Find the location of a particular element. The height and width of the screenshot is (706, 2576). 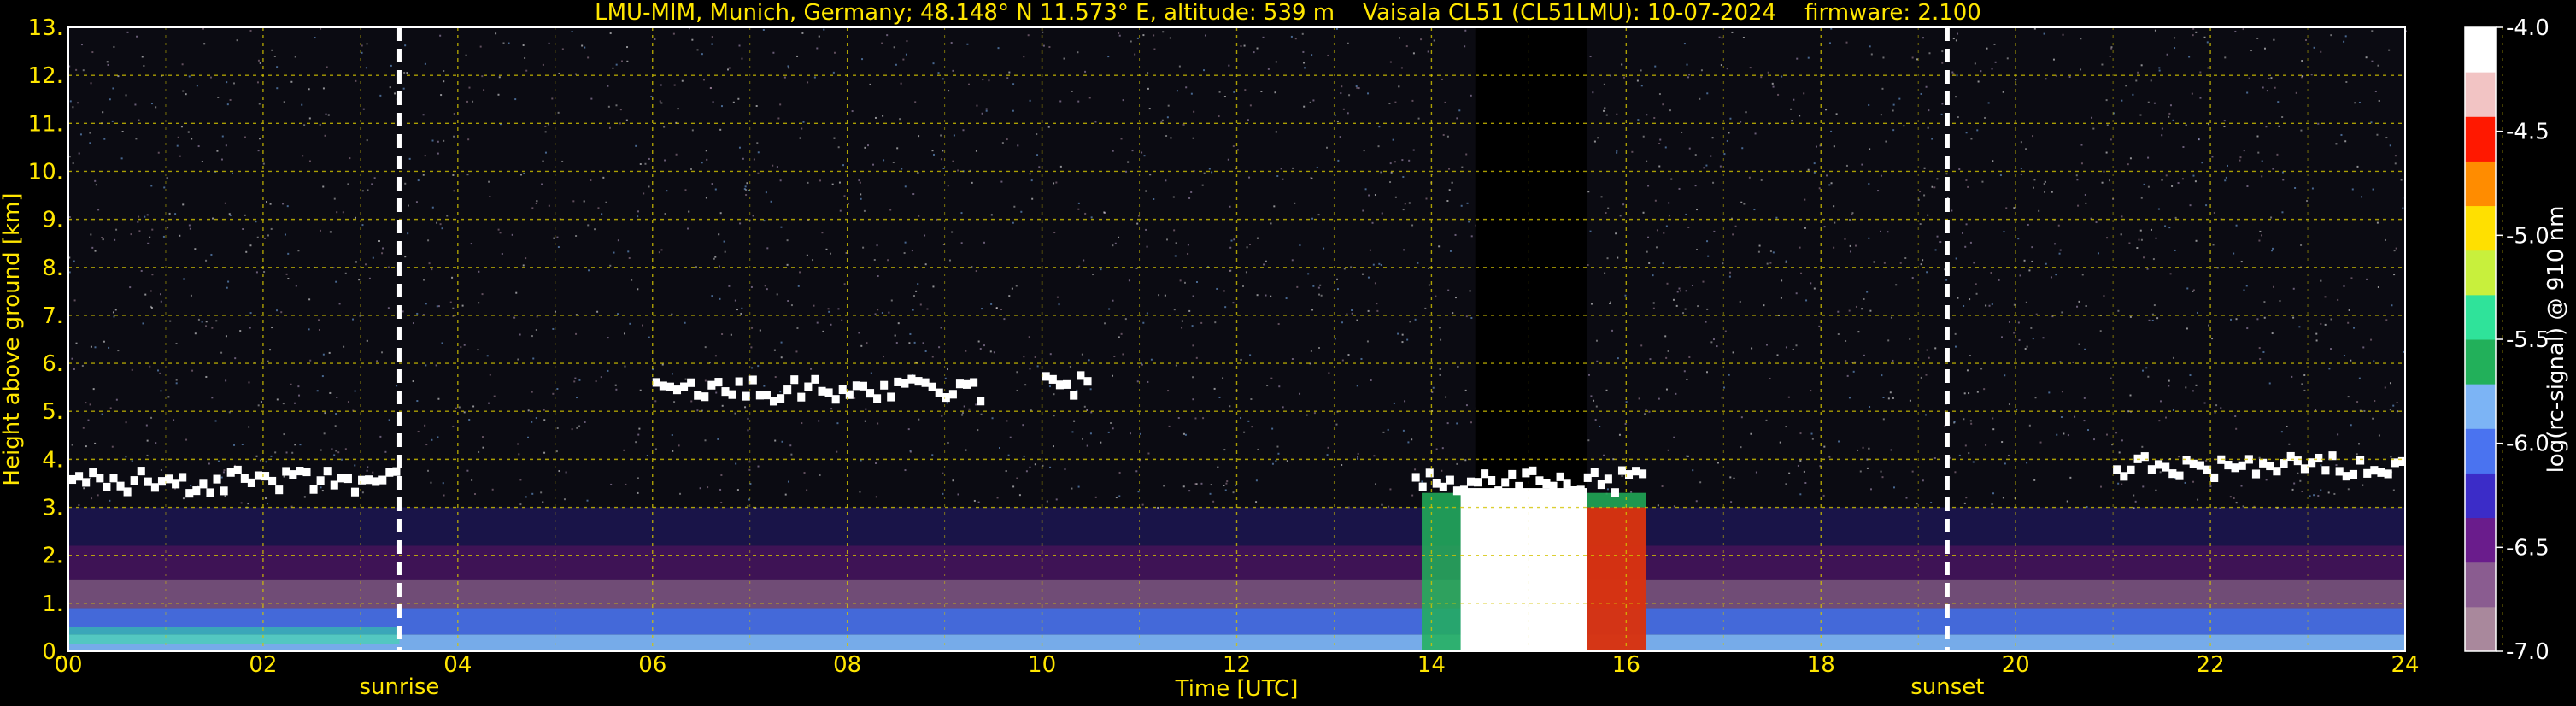

y-tick-label: 7. is located at coordinates (52, 316).